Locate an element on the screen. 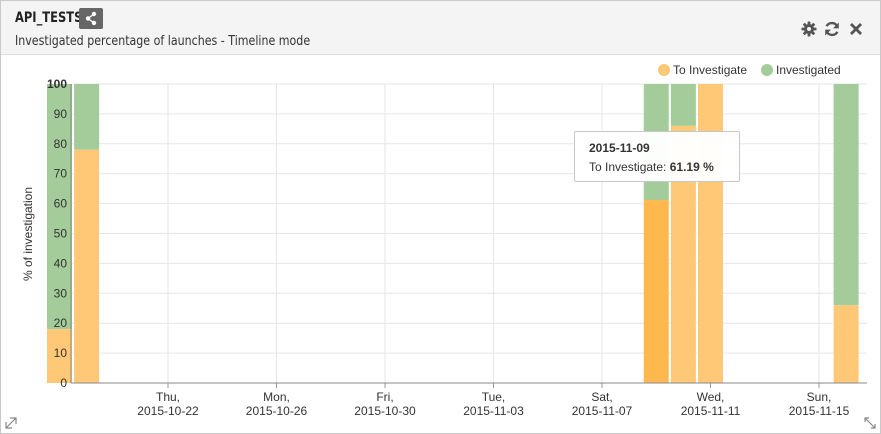  refresh-icon is located at coordinates (832, 29).